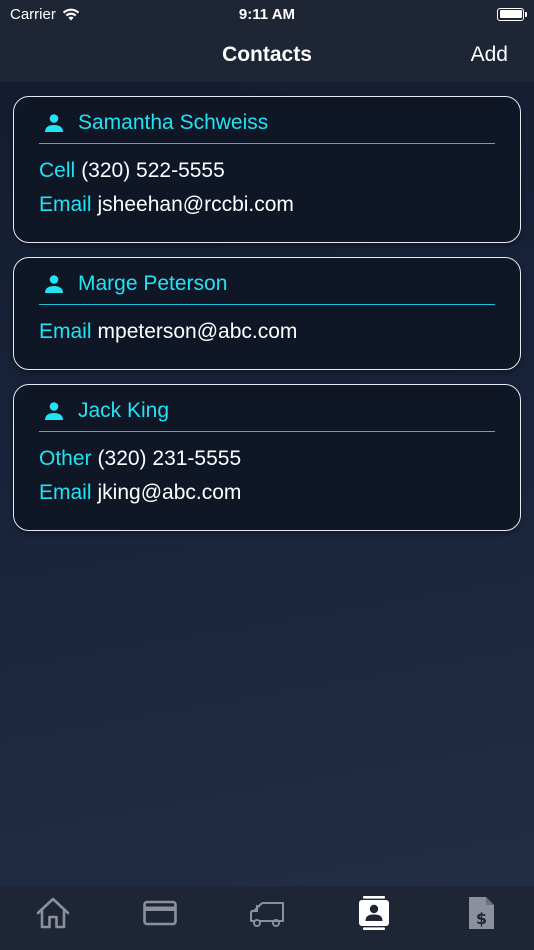 This screenshot has width=534, height=950. I want to click on invoice-icon: $, so click(481, 913).